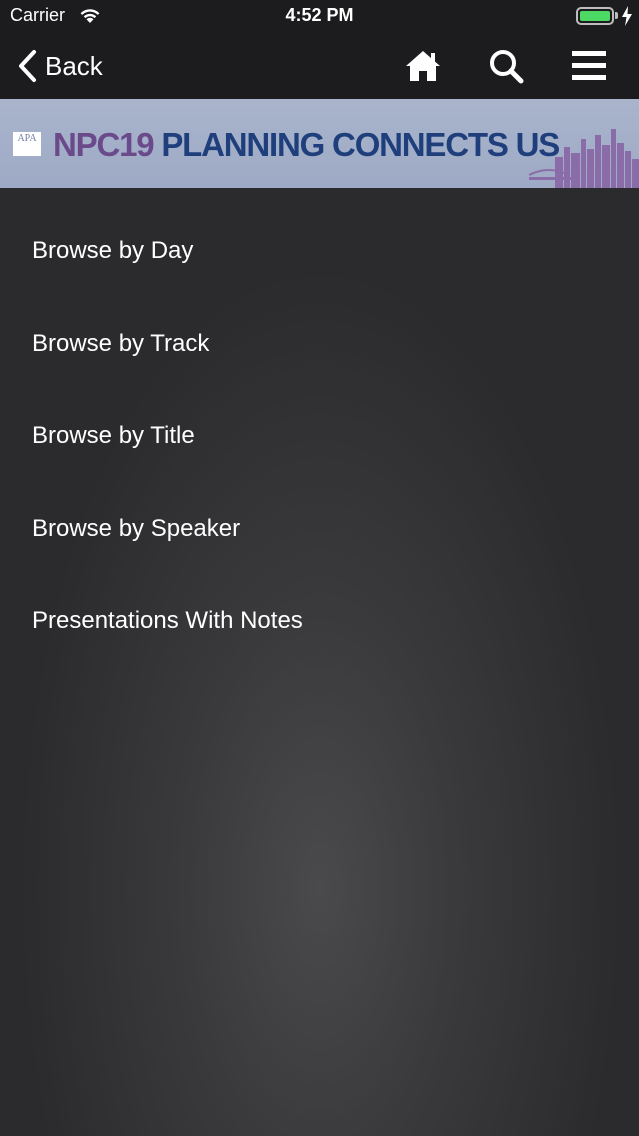 The image size is (639, 1136). I want to click on chevron-left-icon, so click(27, 66).